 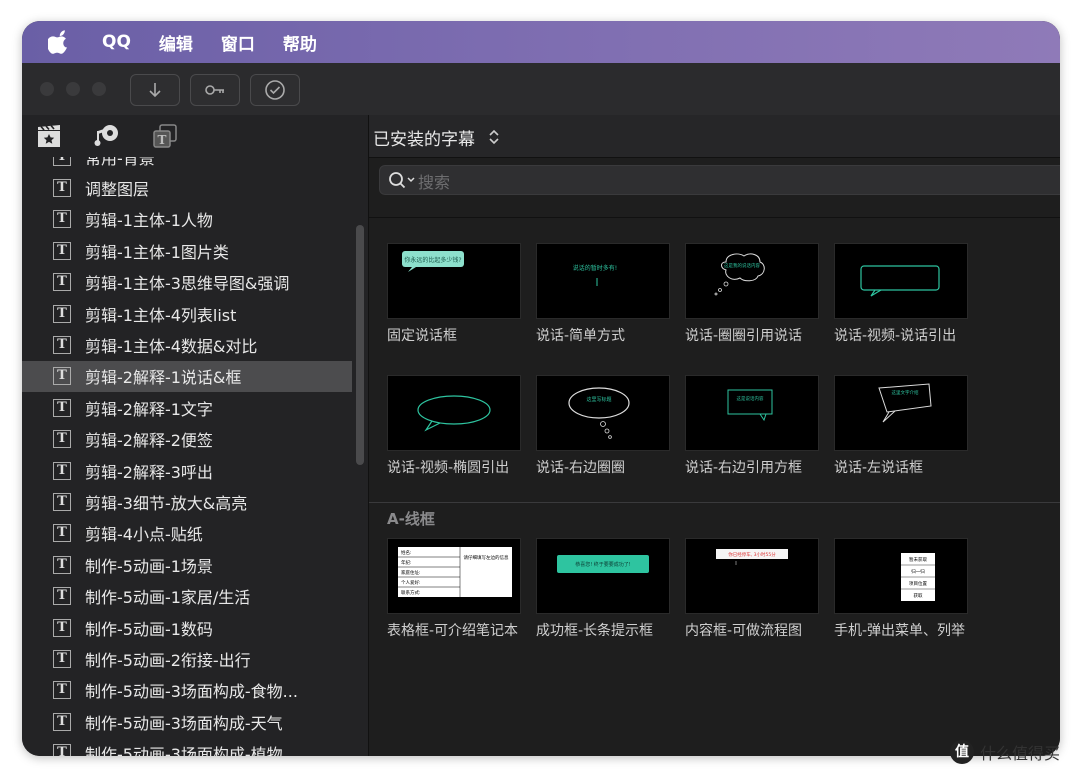 I want to click on thumb-menu-row: 暂未获取, so click(x=918, y=559).